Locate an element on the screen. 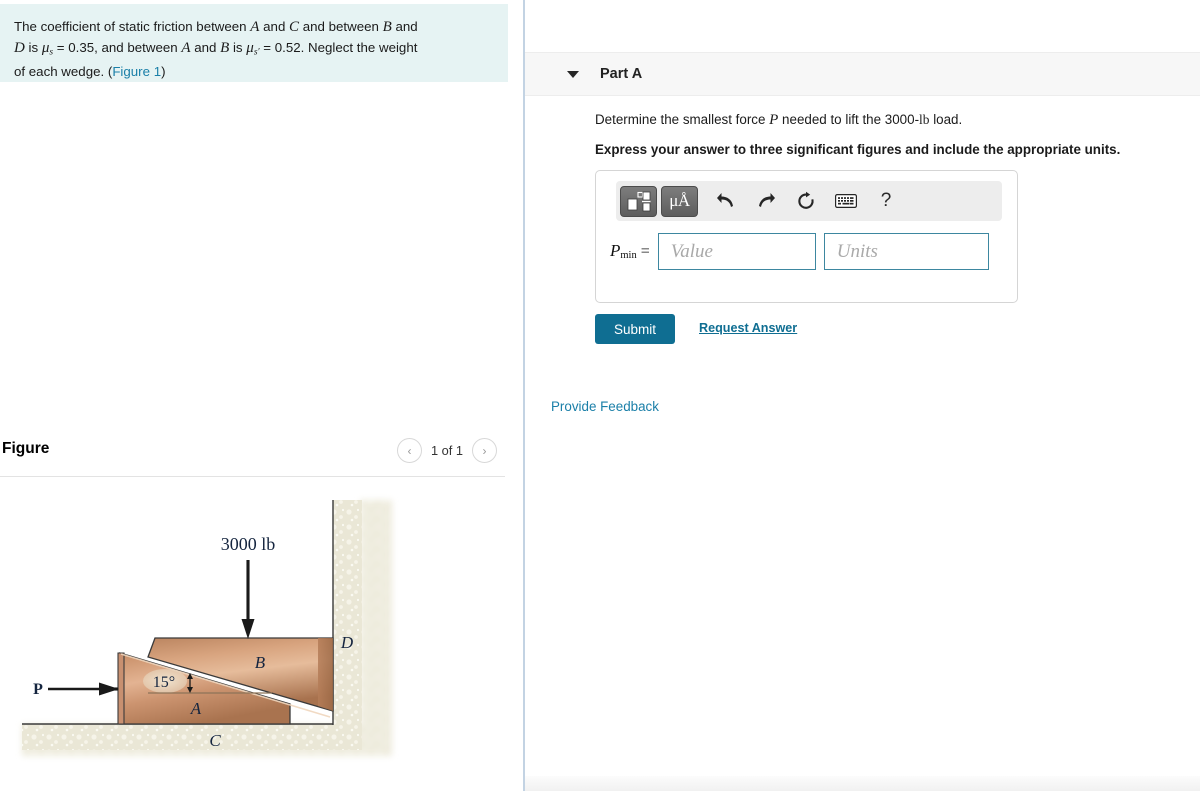  figure-title: Figure is located at coordinates (26, 448).